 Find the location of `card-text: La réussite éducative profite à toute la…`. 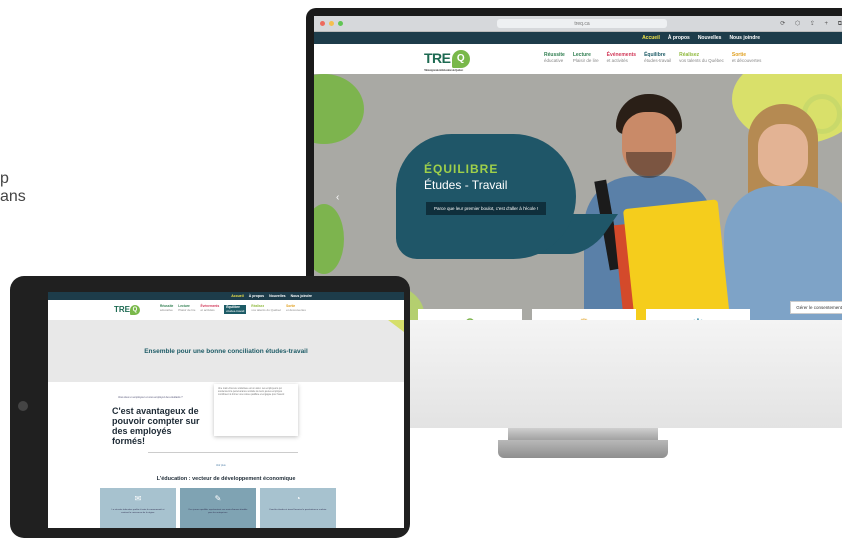

card-text: La réussite éducative profite à toute la… is located at coordinates (138, 511).